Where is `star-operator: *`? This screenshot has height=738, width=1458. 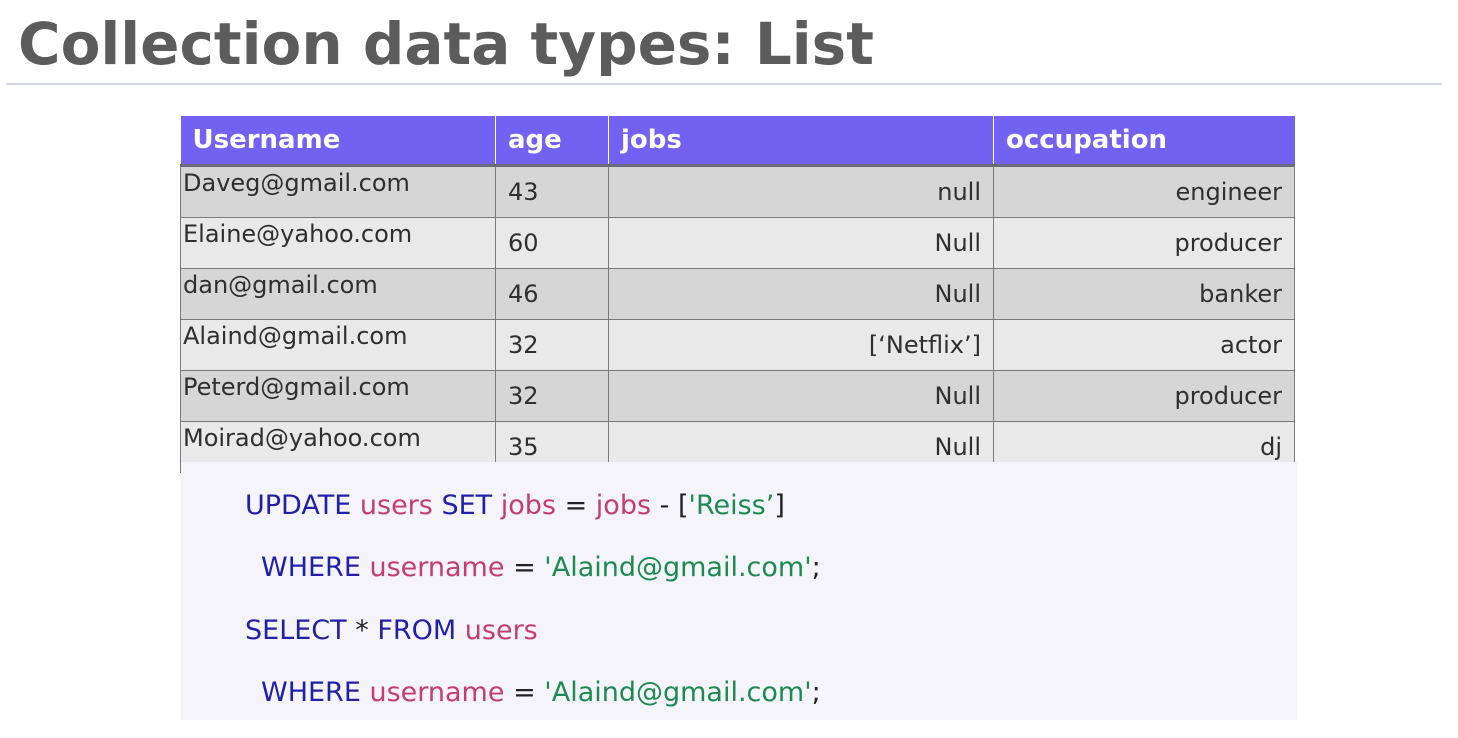 star-operator: * is located at coordinates (362, 630).